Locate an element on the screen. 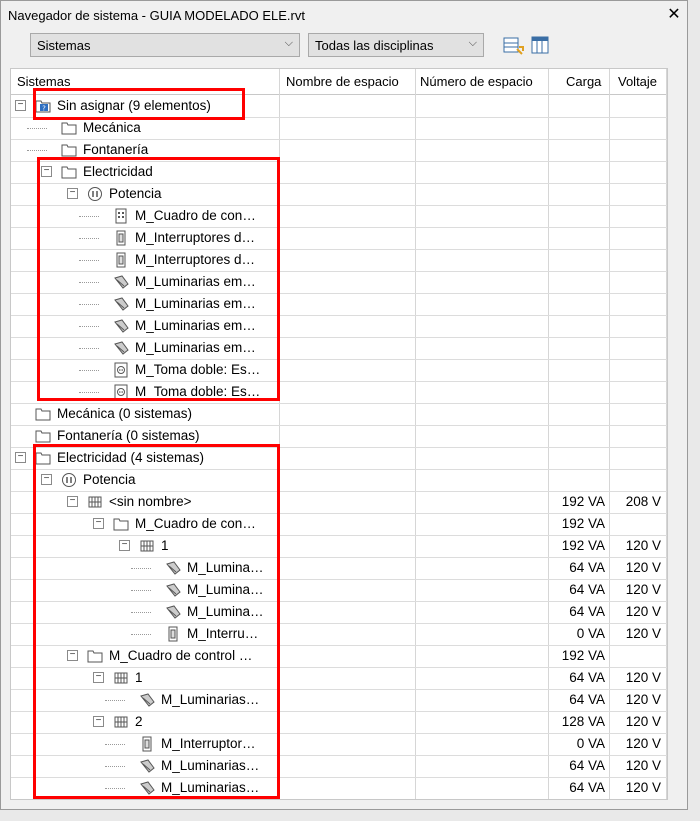  tree-row: Mecánica is located at coordinates (339, 128).